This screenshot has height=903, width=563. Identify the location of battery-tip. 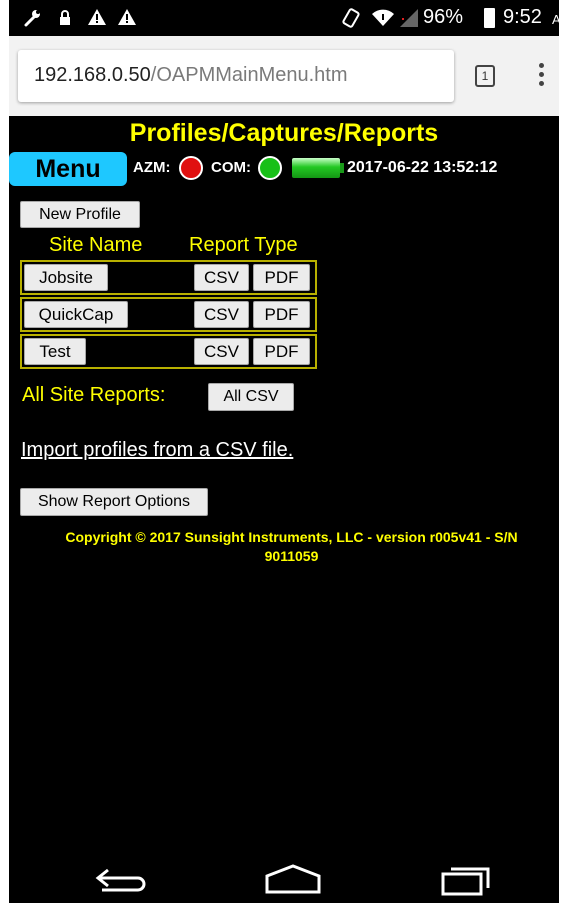
(342, 168).